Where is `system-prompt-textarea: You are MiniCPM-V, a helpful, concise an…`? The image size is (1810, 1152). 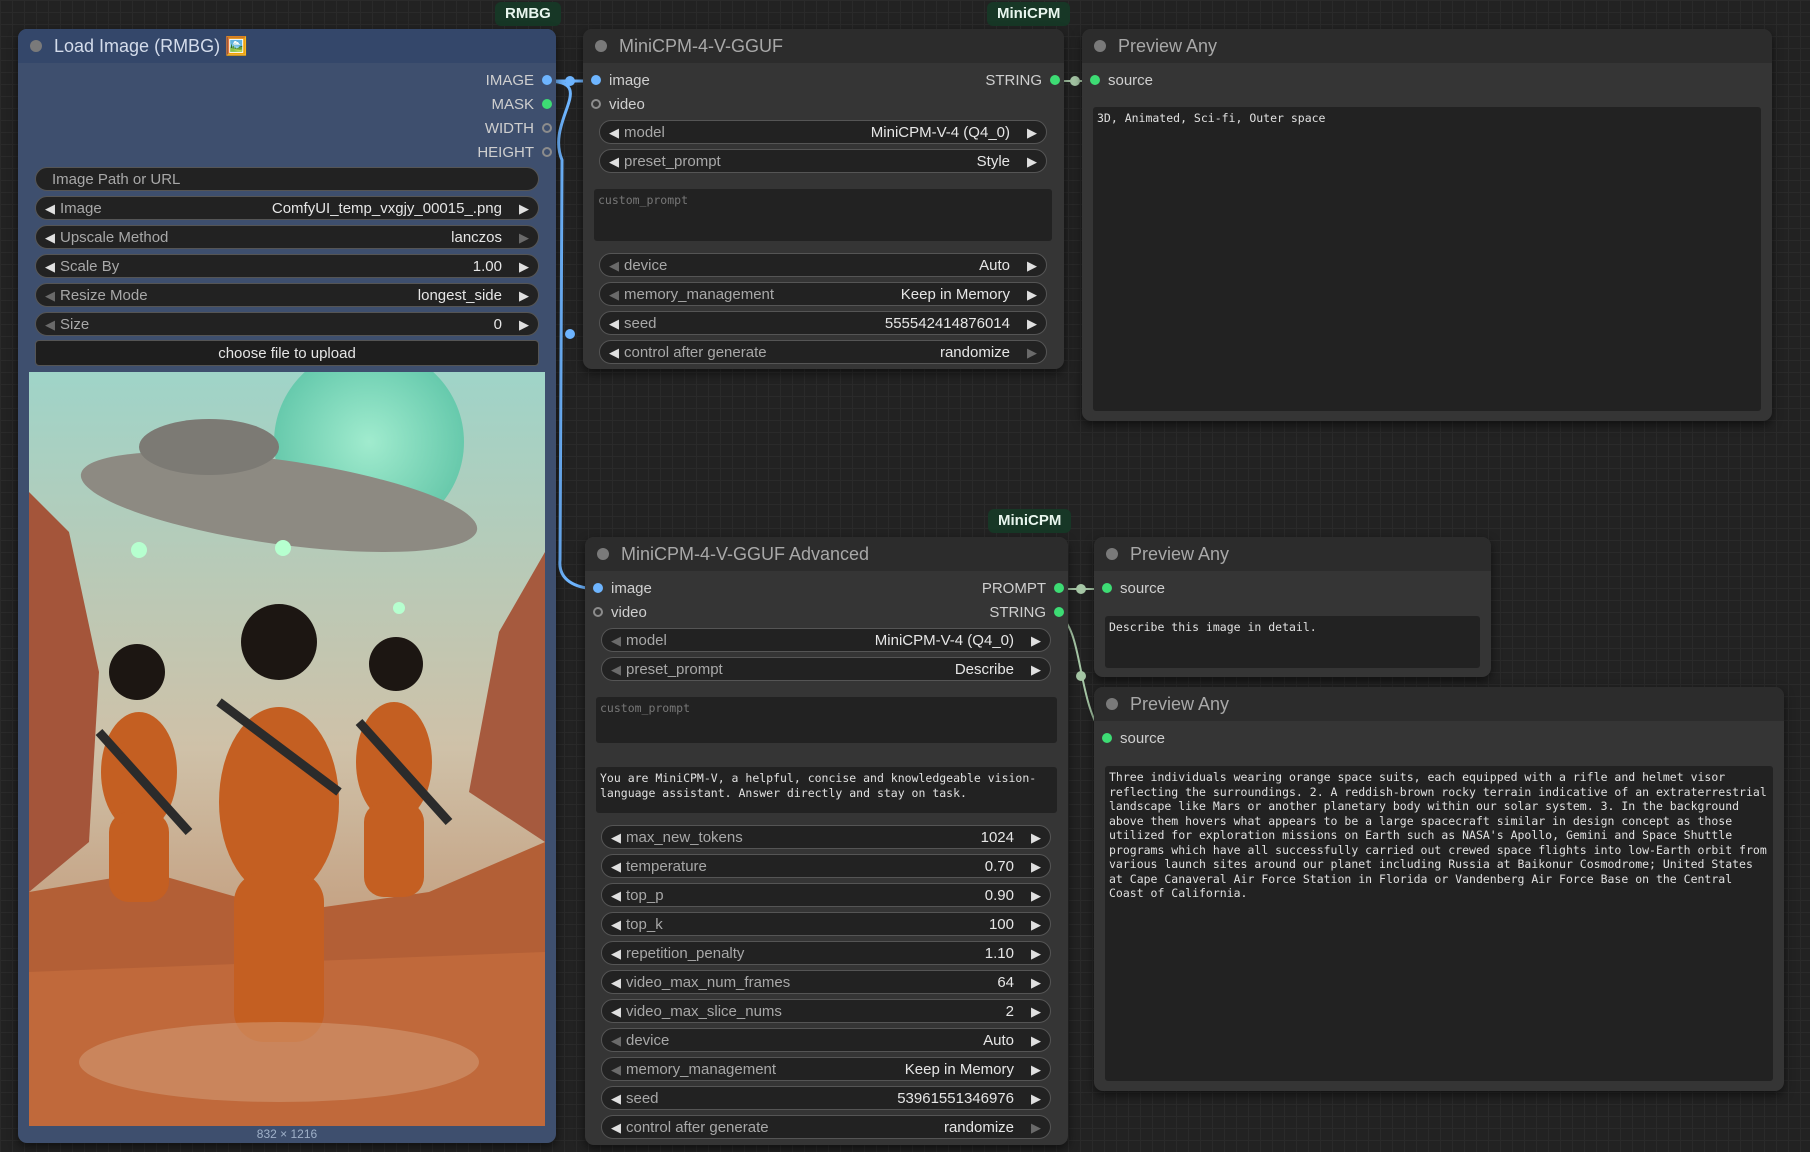 system-prompt-textarea: You are MiniCPM-V, a helpful, concise an… is located at coordinates (826, 790).